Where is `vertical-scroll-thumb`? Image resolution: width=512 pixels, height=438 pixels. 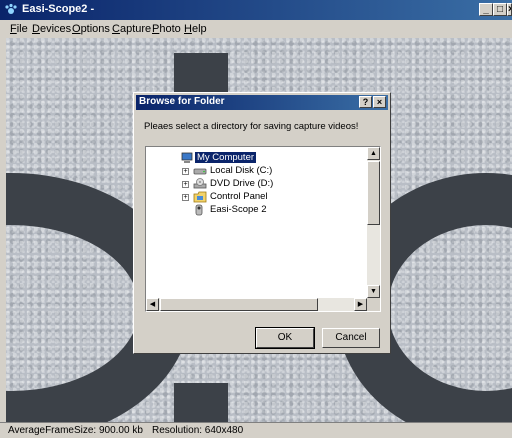 vertical-scroll-thumb is located at coordinates (373, 193).